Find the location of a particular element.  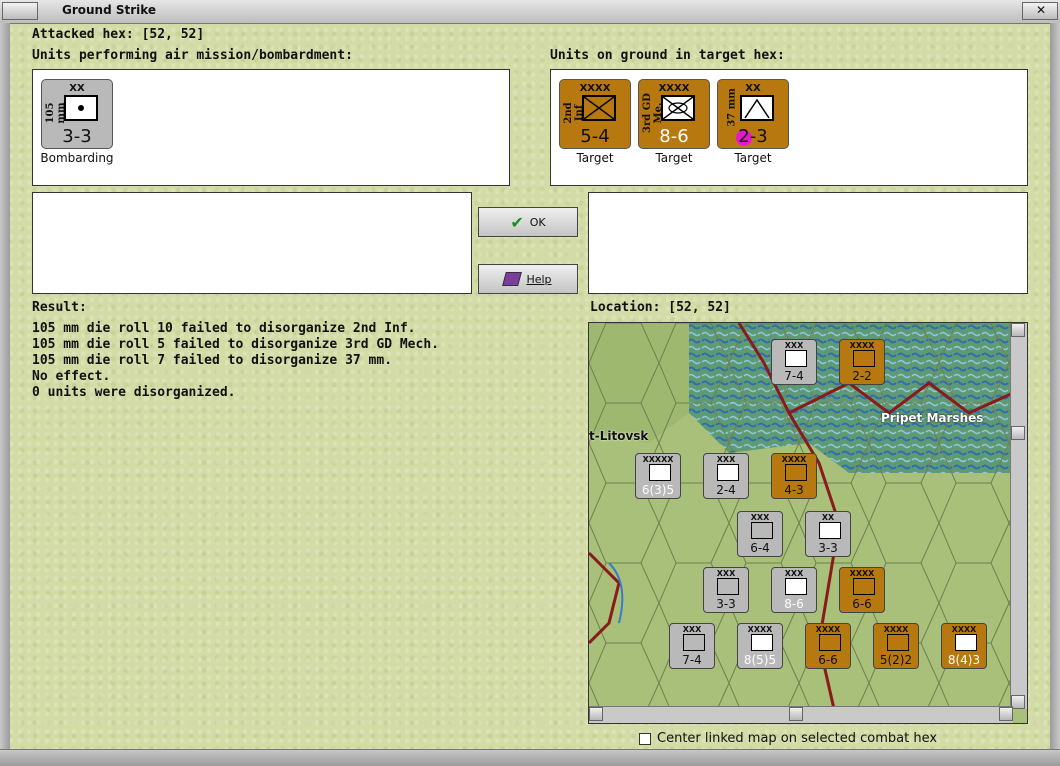

map-unit: XXX 2-4 is located at coordinates (726, 476).